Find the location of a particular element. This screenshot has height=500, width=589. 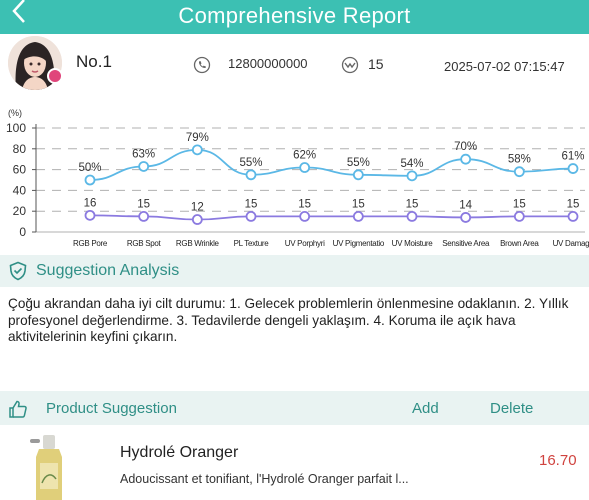

app-header: Comprehensive Report is located at coordinates (294, 17).